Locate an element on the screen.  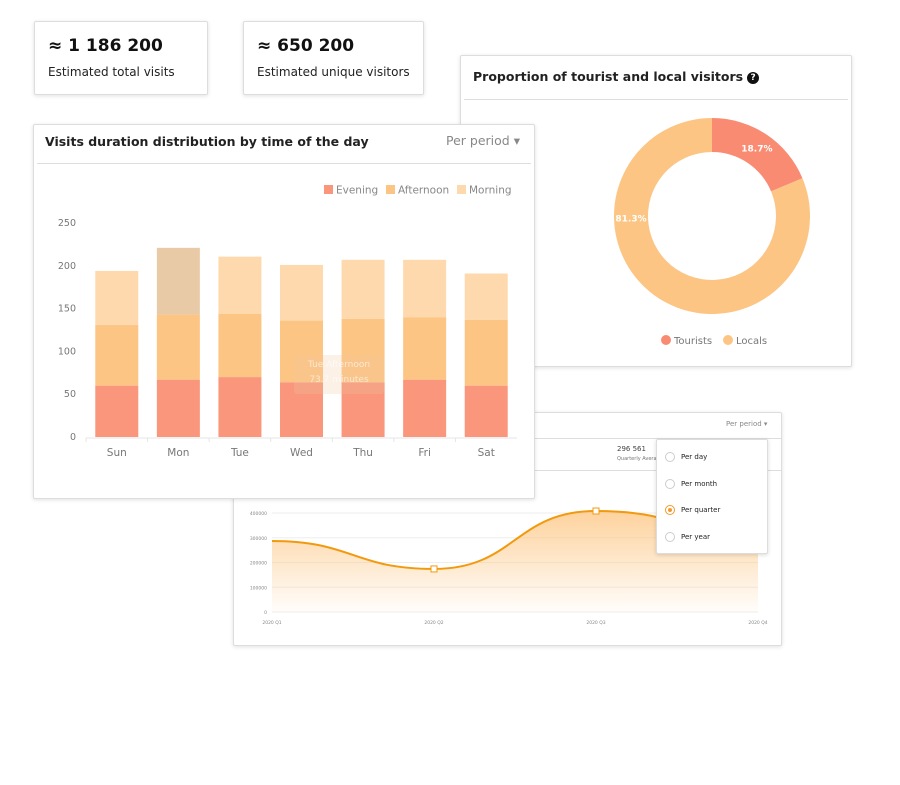
donut-slice-tourists is located at coordinates (757, 155).